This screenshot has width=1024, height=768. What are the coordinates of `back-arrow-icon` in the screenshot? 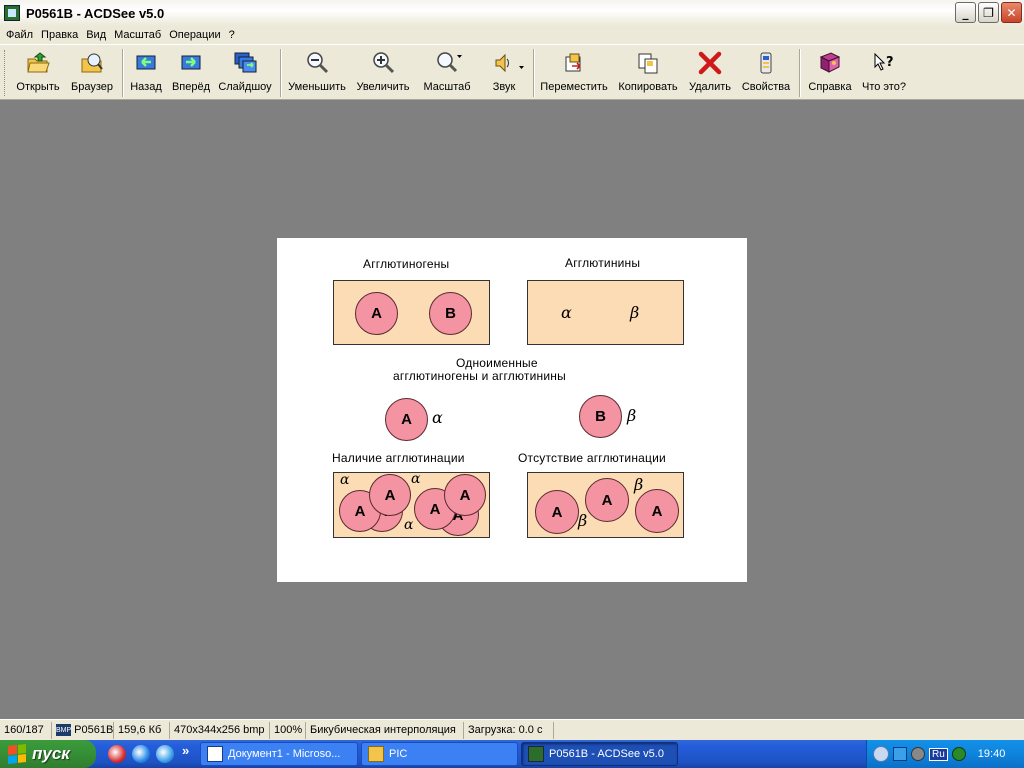 It's located at (146, 63).